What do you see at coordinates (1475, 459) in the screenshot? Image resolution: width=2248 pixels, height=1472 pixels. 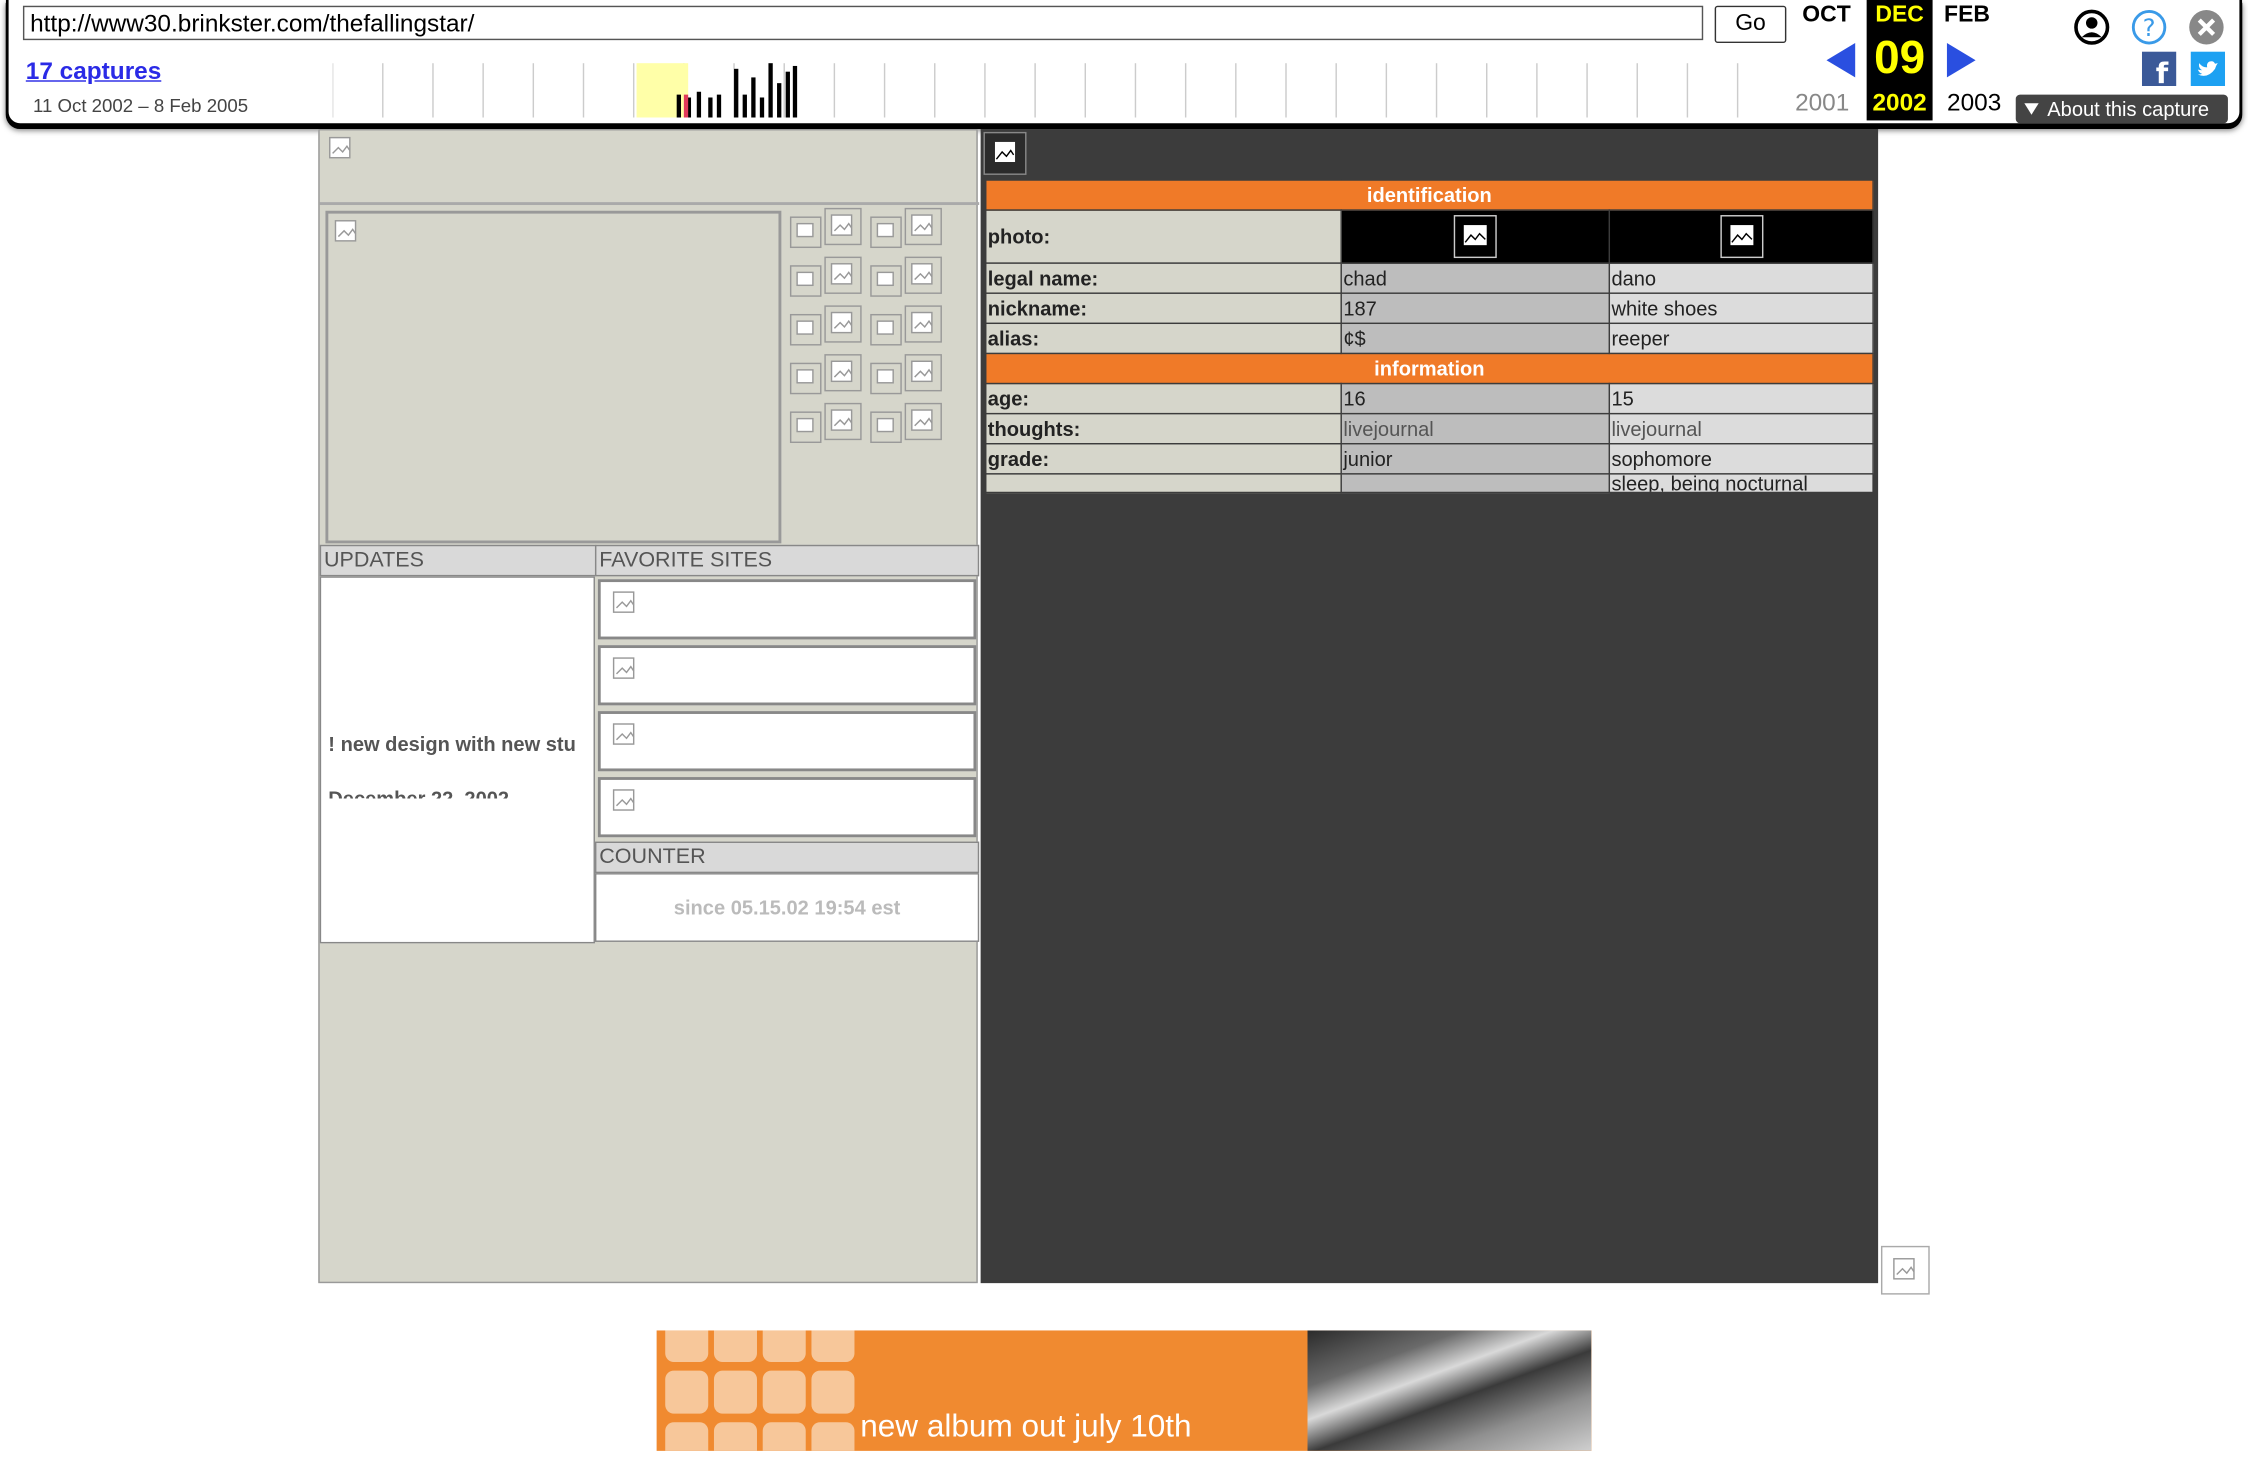 I see `row-value-a: junior` at bounding box center [1475, 459].